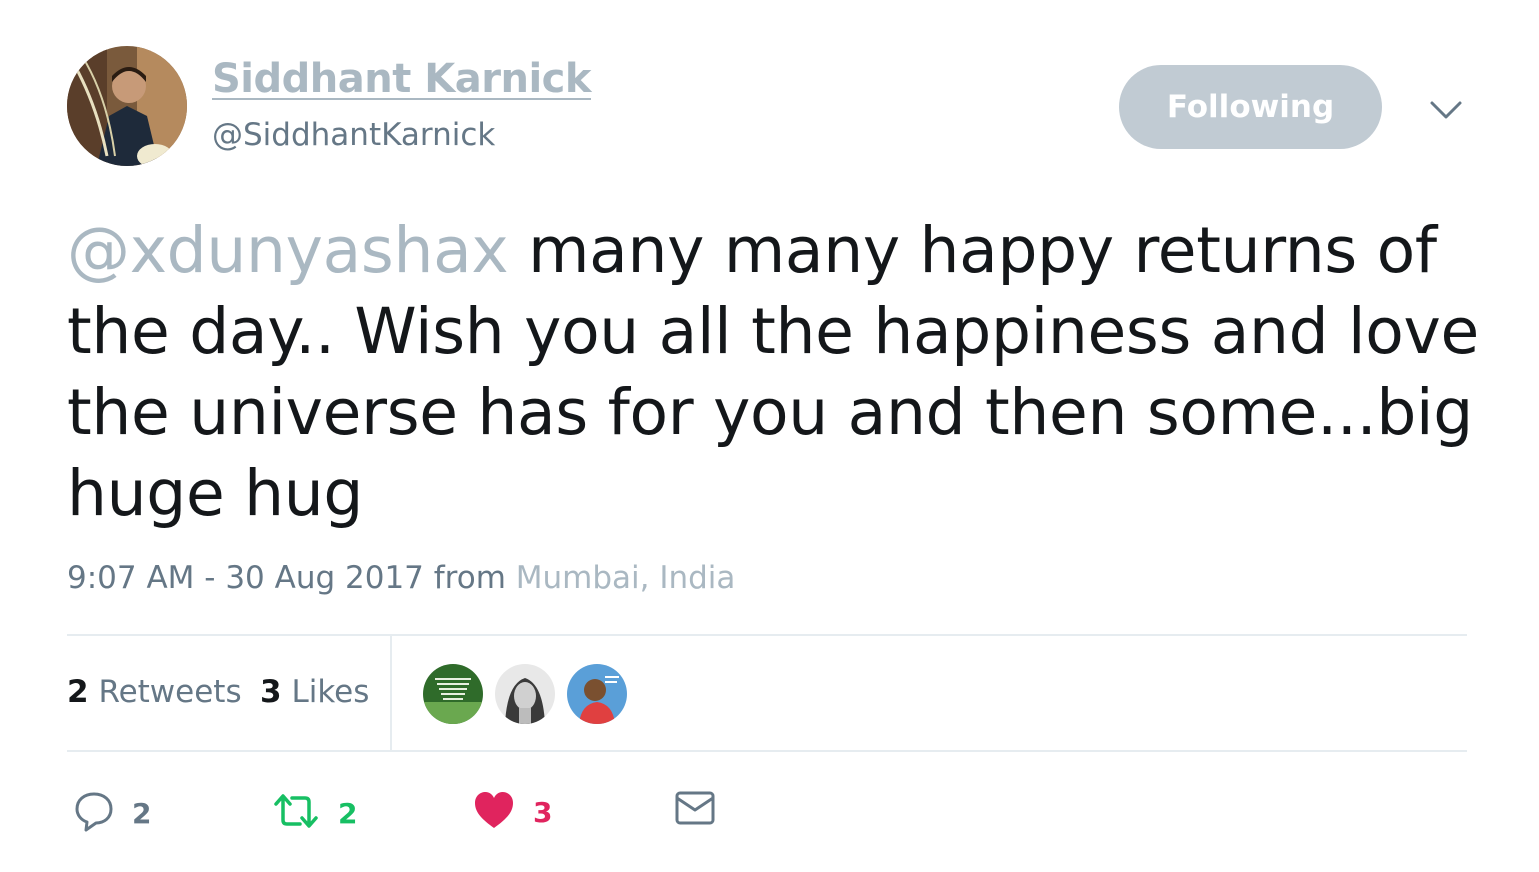 The image size is (1539, 872). I want to click on like-action: 3, so click(512, 812).